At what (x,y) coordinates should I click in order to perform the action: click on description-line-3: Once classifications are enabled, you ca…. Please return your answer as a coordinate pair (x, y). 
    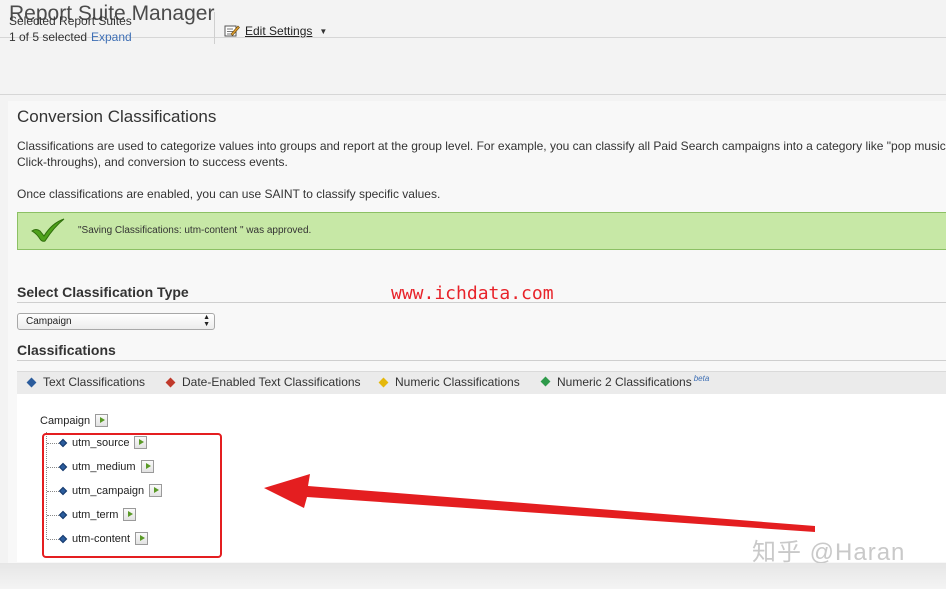
    Looking at the image, I should click on (229, 194).